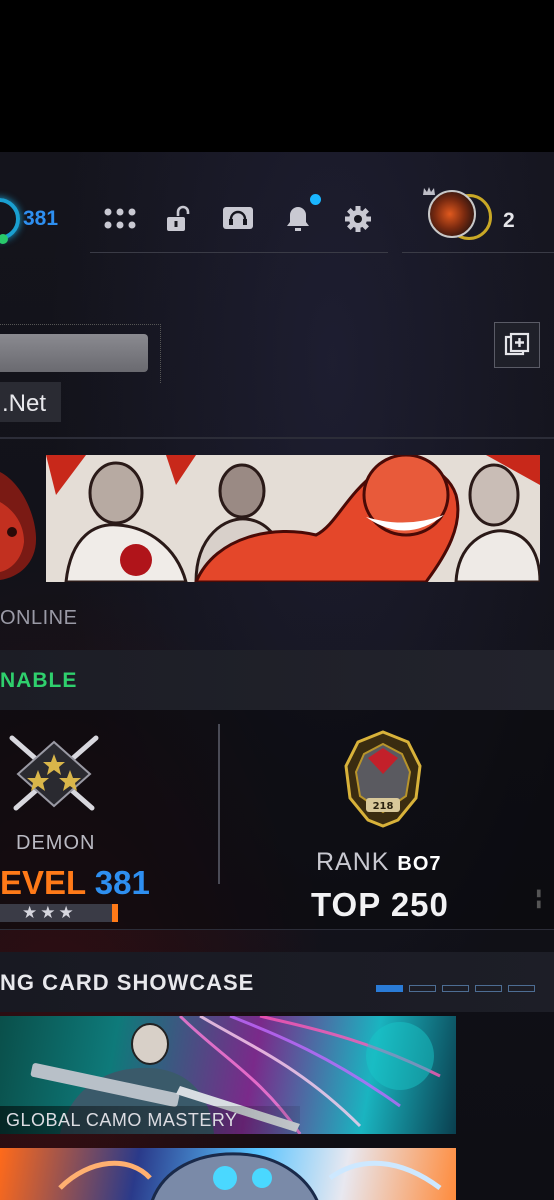  What do you see at coordinates (115, 913) in the screenshot?
I see `prestige-progress-fill` at bounding box center [115, 913].